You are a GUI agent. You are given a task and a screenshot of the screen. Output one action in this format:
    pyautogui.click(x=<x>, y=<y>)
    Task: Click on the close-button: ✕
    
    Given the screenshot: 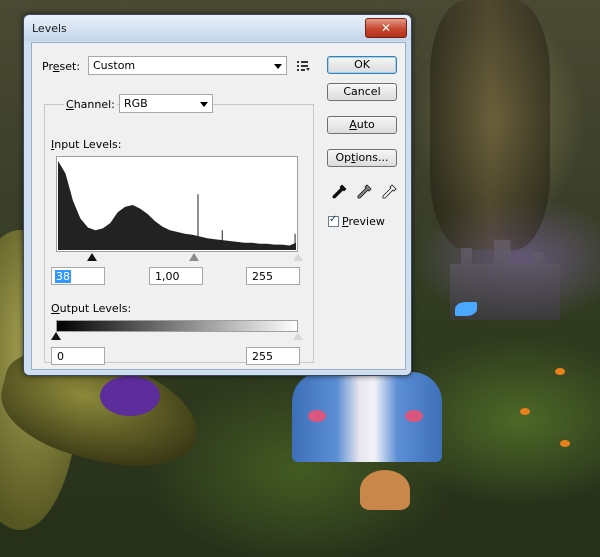 What is the action you would take?
    pyautogui.click(x=386, y=28)
    